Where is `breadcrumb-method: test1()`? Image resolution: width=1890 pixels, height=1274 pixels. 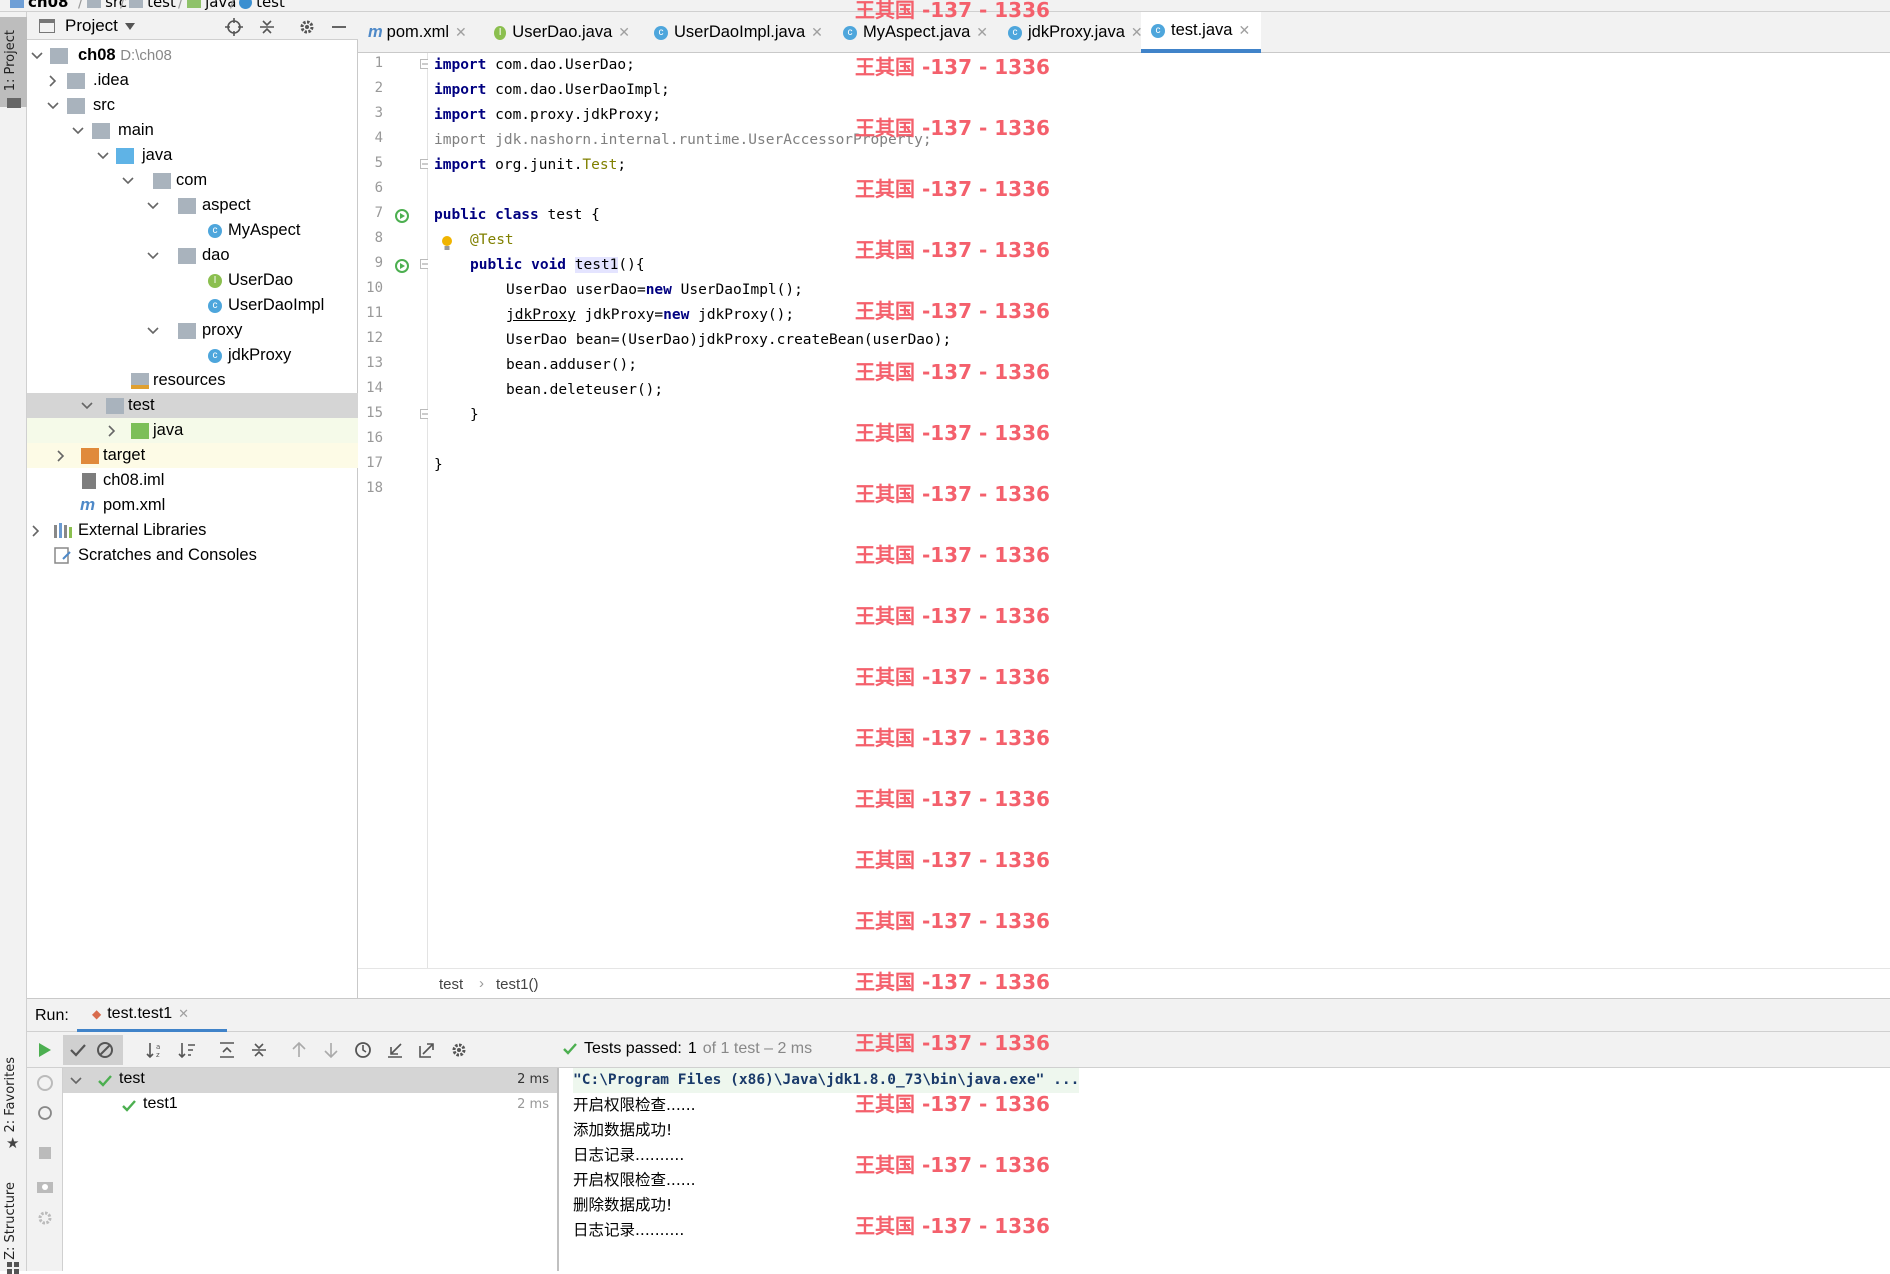
breadcrumb-method: test1() is located at coordinates (517, 984).